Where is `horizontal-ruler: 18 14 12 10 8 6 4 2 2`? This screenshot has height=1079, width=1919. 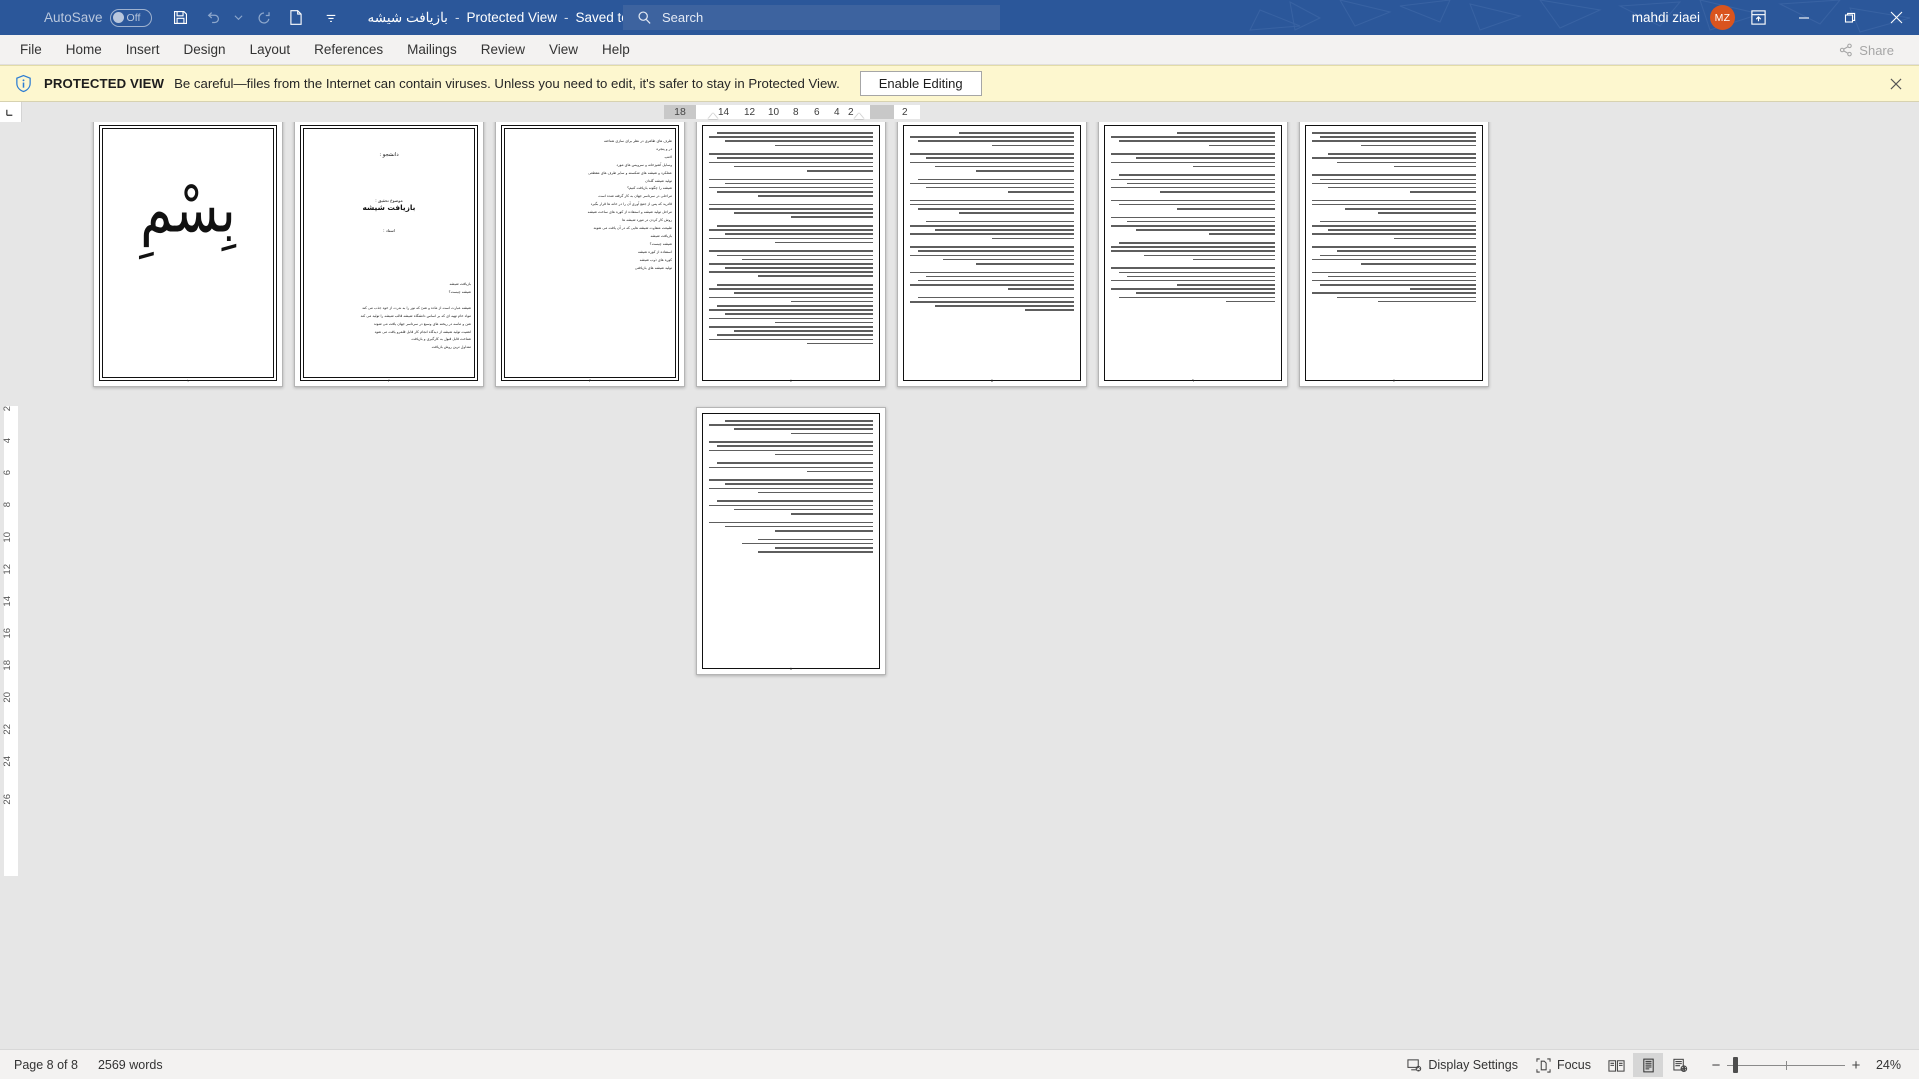 horizontal-ruler: 18 14 12 10 8 6 4 2 2 is located at coordinates (792, 112).